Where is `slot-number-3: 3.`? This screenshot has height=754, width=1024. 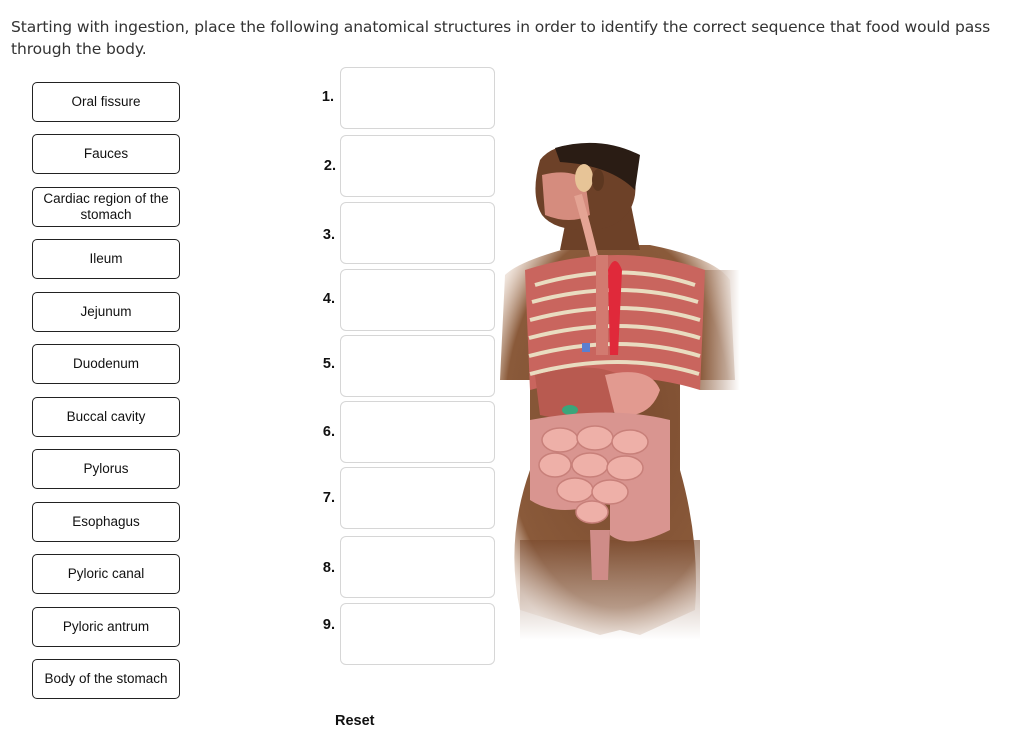 slot-number-3: 3. is located at coordinates (328, 235).